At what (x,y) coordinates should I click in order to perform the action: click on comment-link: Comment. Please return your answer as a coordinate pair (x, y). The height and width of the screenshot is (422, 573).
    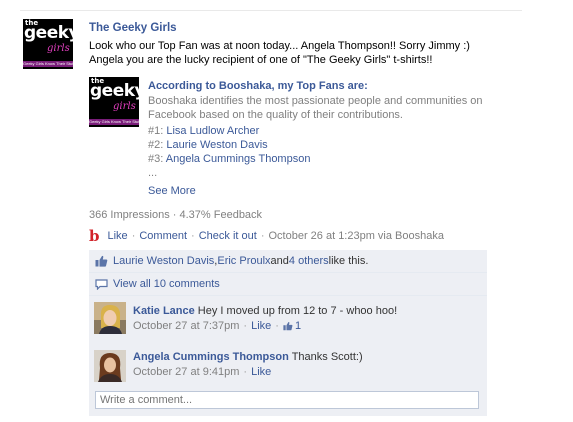
    Looking at the image, I should click on (163, 236).